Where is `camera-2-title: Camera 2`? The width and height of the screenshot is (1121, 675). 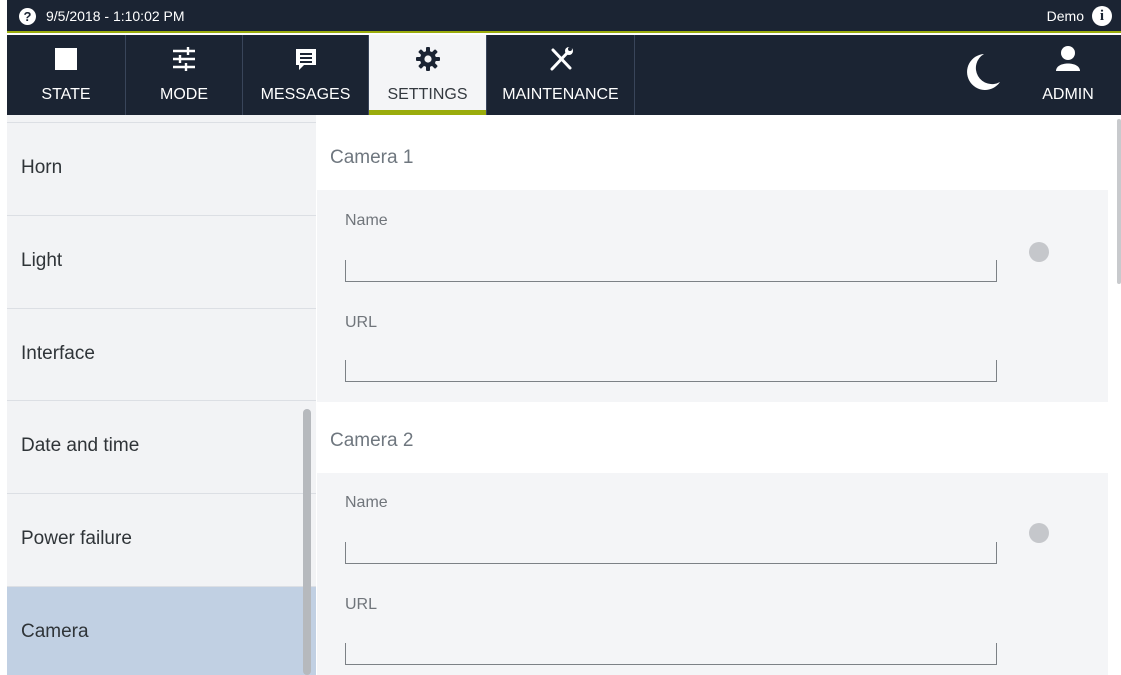 camera-2-title: Camera 2 is located at coordinates (372, 440).